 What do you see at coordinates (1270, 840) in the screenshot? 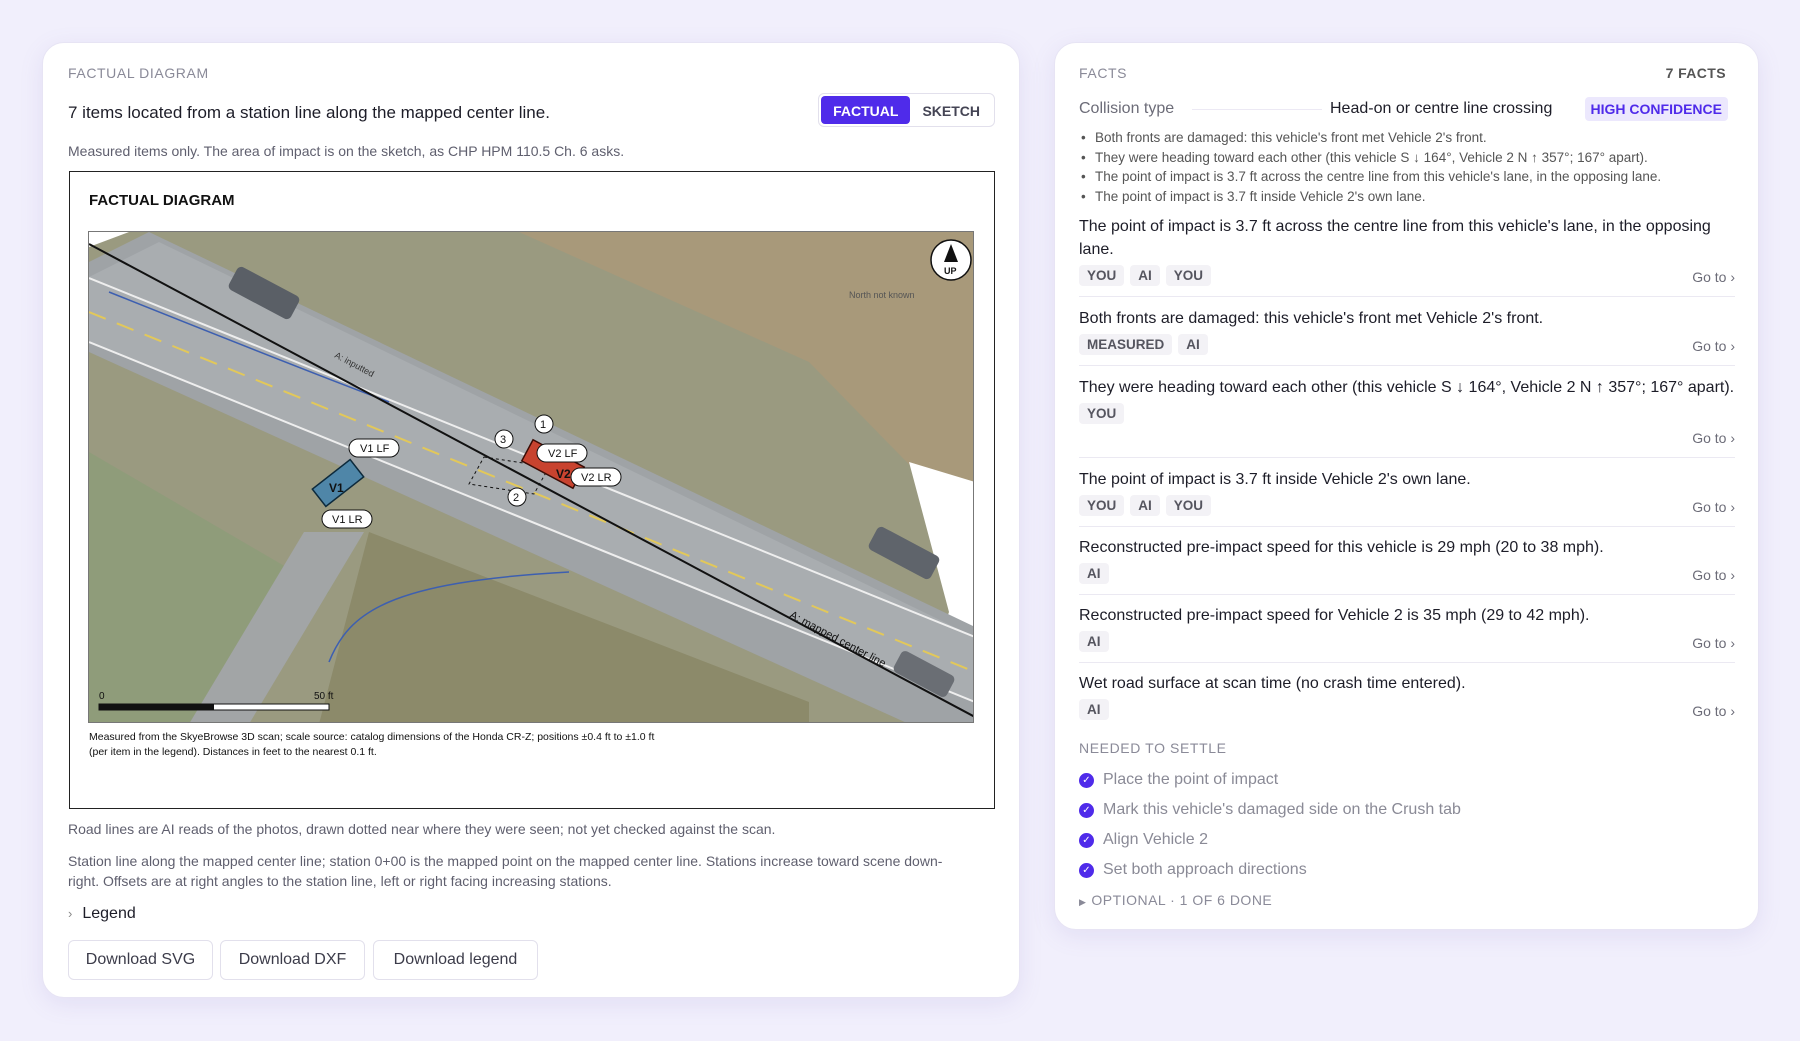
I see `settle-item: ✓ Align Vehicle 2` at bounding box center [1270, 840].